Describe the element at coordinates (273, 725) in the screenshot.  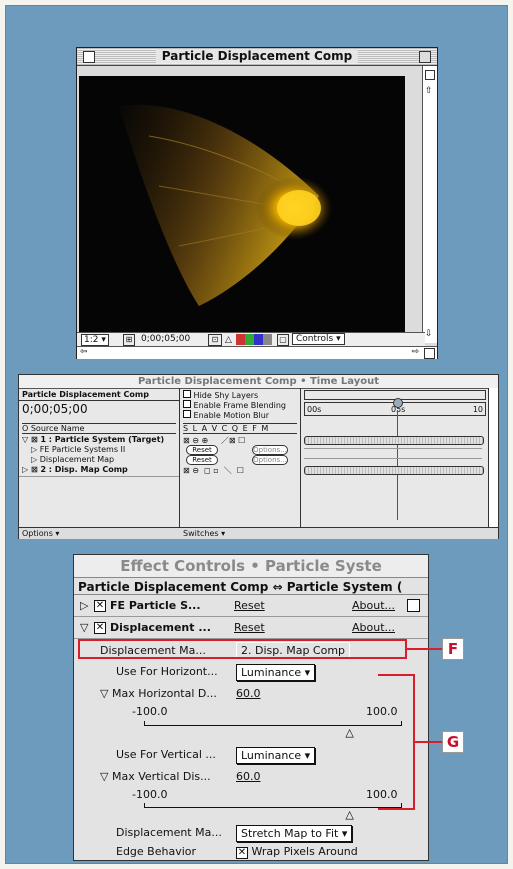
I see `max-horizontal-slider-track` at that location.